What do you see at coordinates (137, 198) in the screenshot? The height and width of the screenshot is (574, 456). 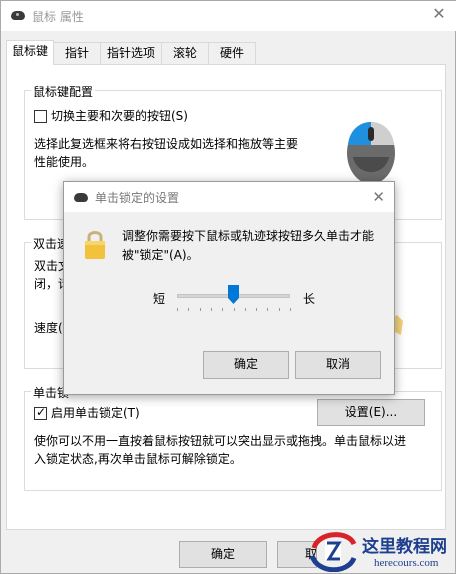 I see `dialog-title: 单击锁定的设置` at bounding box center [137, 198].